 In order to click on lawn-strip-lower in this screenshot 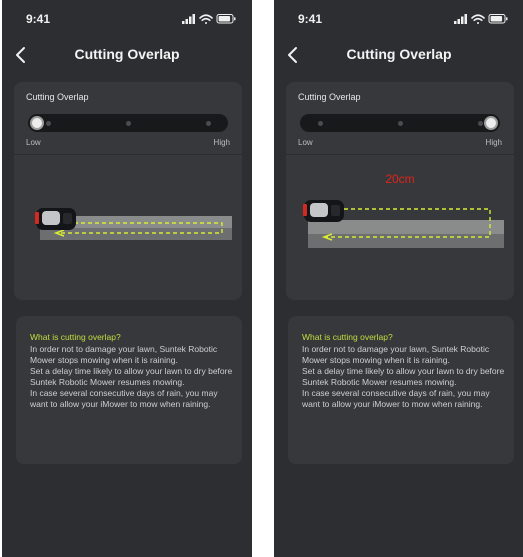, I will do `click(406, 241)`.